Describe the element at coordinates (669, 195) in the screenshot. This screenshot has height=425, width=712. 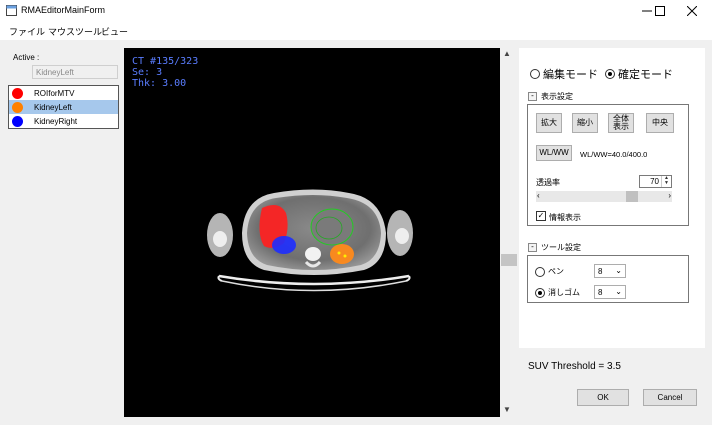
I see `slider-right-icon: ›` at that location.